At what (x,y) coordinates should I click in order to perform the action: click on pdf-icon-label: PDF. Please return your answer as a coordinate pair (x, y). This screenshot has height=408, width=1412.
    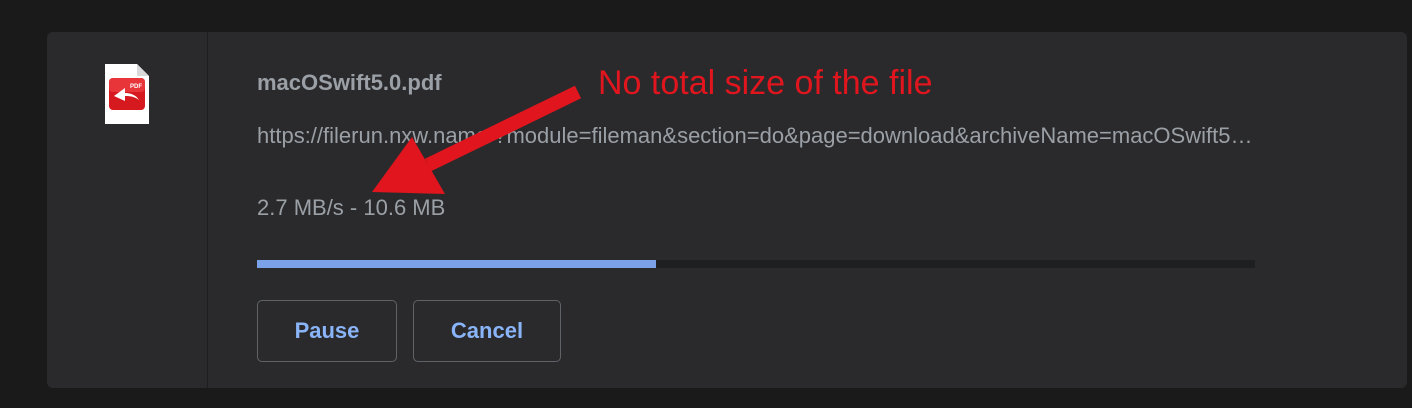
    Looking at the image, I should click on (136, 87).